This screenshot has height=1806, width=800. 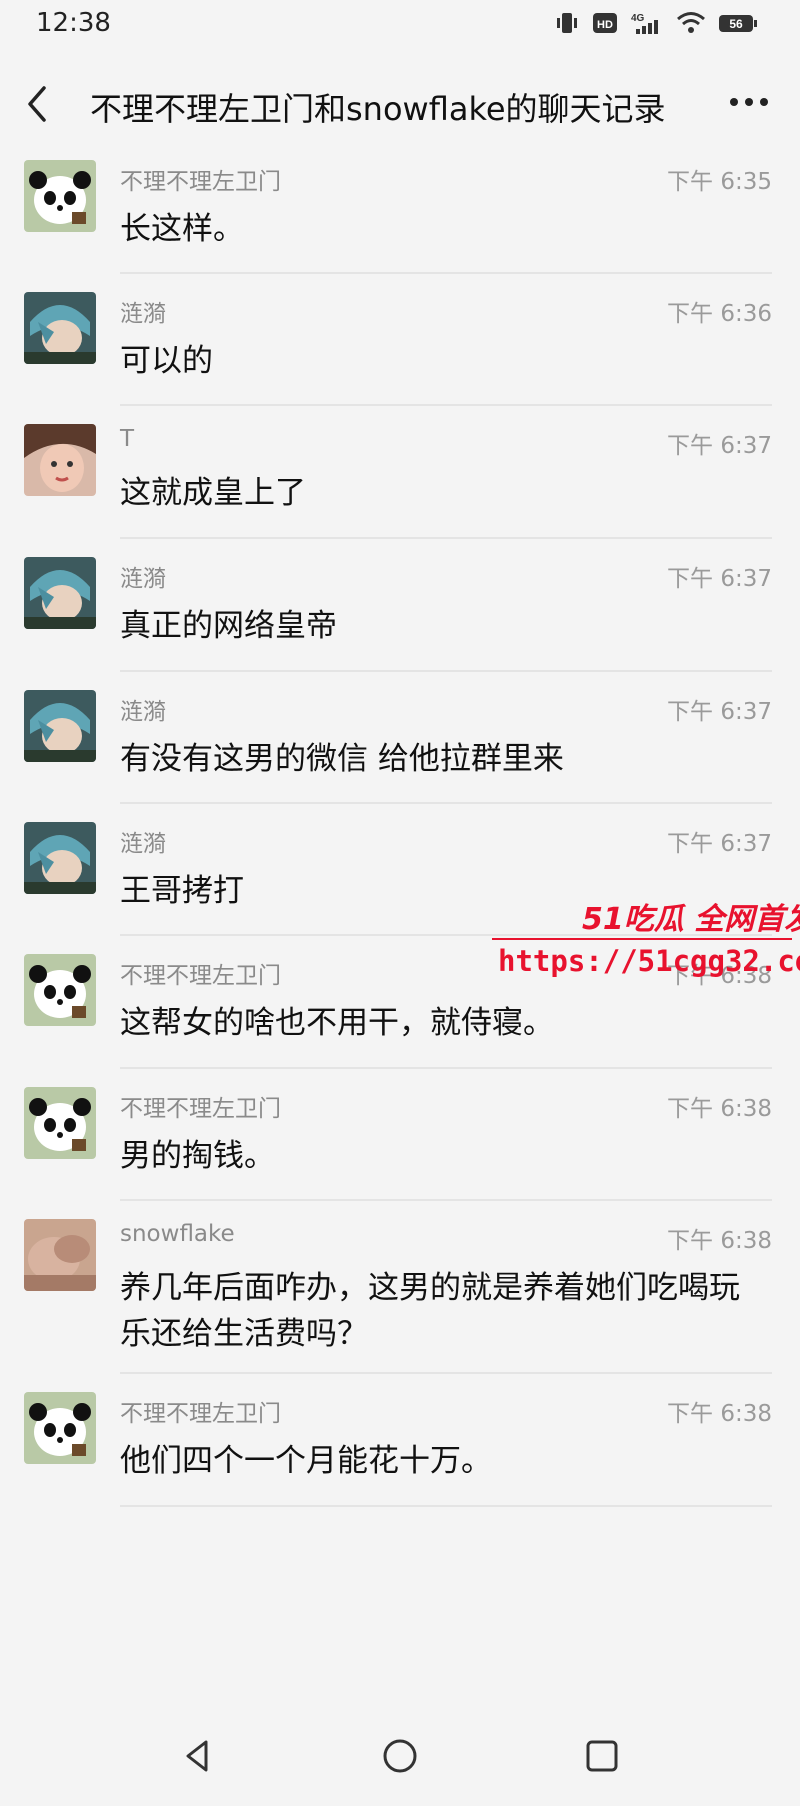 I want to click on message-row: 涟漪 下午 6:37 真正的网络皇帝, so click(x=400, y=615).